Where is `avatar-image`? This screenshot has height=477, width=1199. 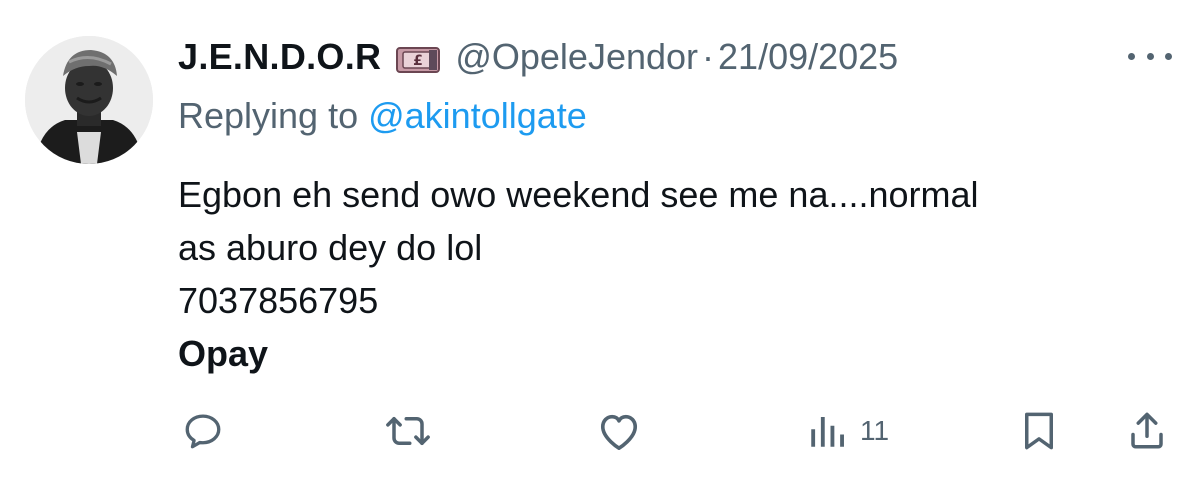 avatar-image is located at coordinates (89, 100).